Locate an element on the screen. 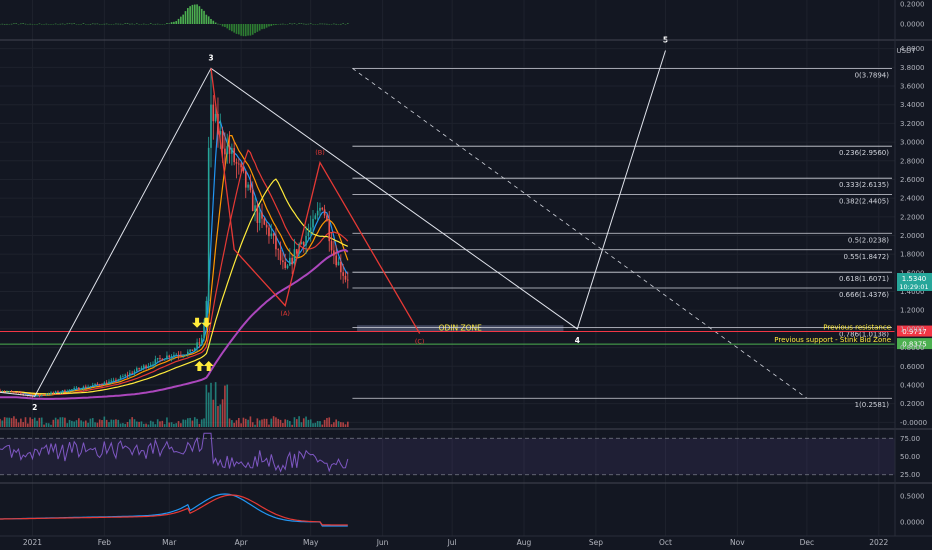 The image size is (932, 550). fib-level-label: 0.236(2.9560) is located at coordinates (864, 153).